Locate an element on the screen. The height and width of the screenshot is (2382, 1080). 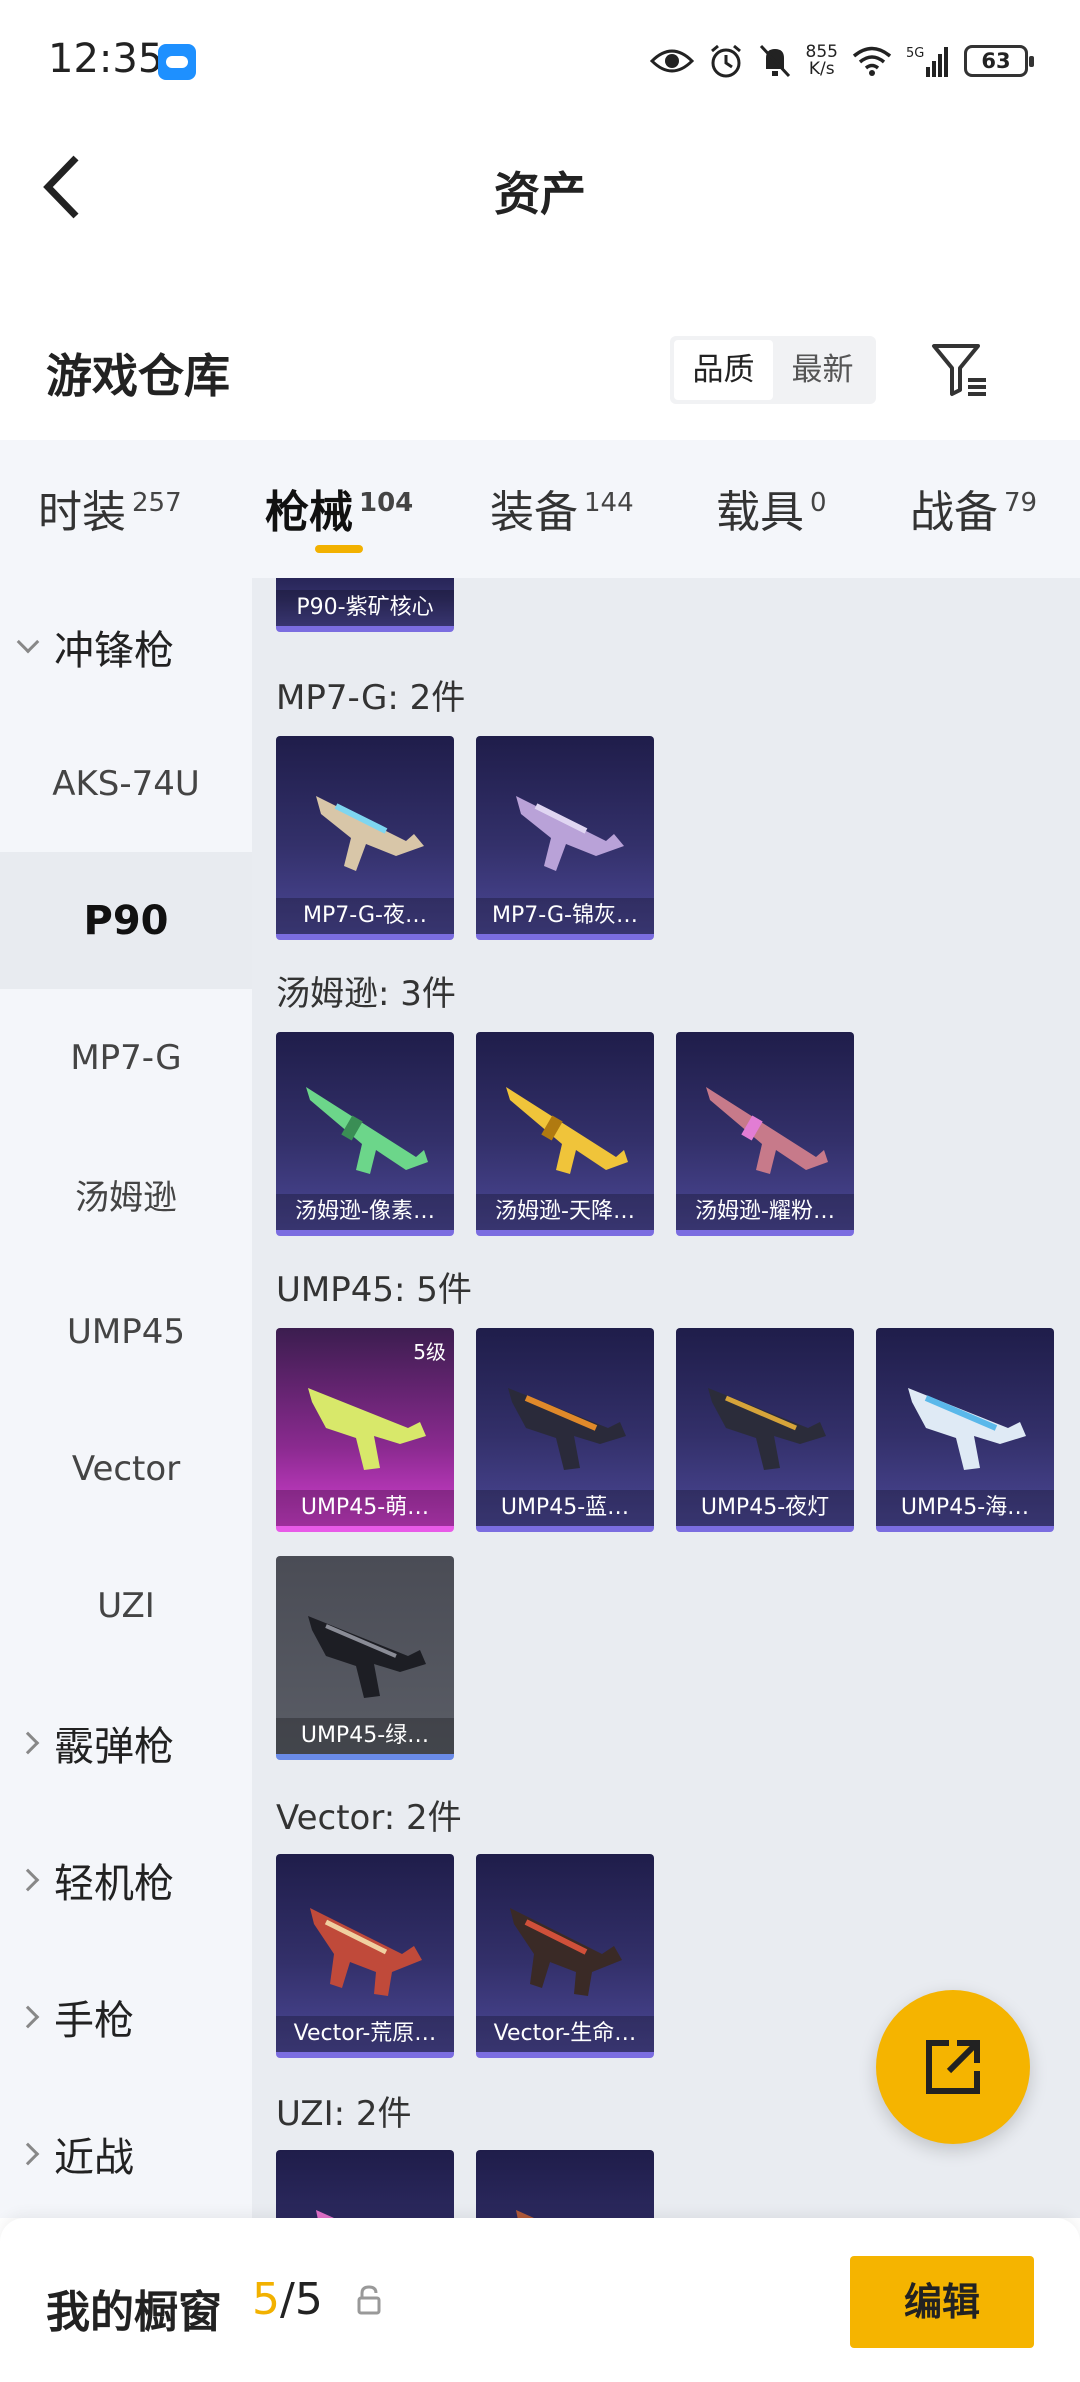
filter-icon is located at coordinates (959, 370).